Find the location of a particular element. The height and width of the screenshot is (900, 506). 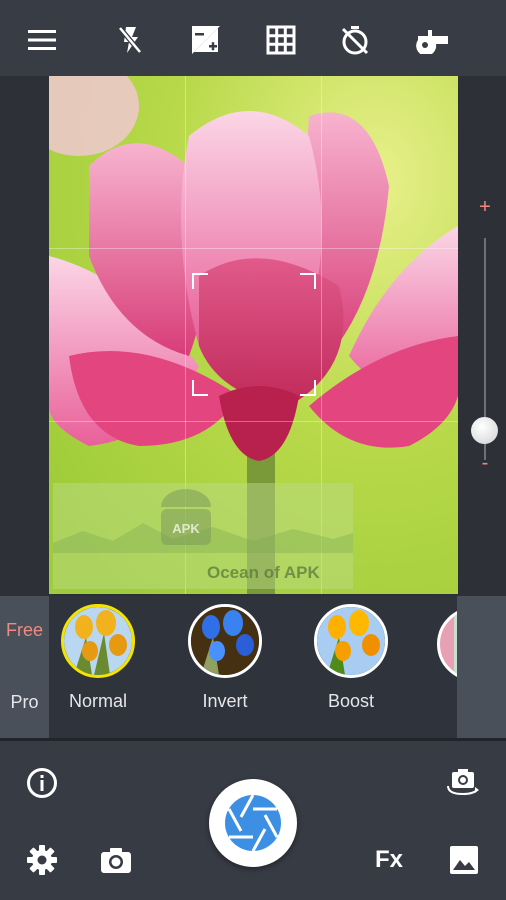

filter-label: Invert is located at coordinates (225, 701).